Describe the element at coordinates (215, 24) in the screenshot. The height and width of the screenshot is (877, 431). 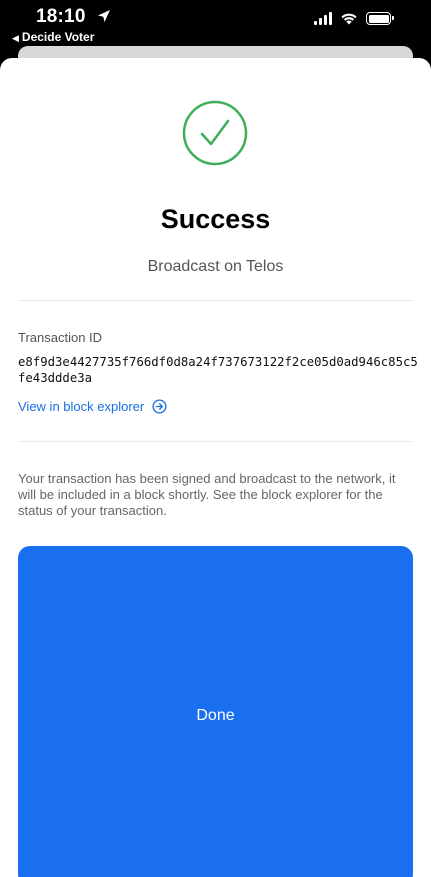
I see `status-bar: 18:10 ◀ Decide Voter` at that location.